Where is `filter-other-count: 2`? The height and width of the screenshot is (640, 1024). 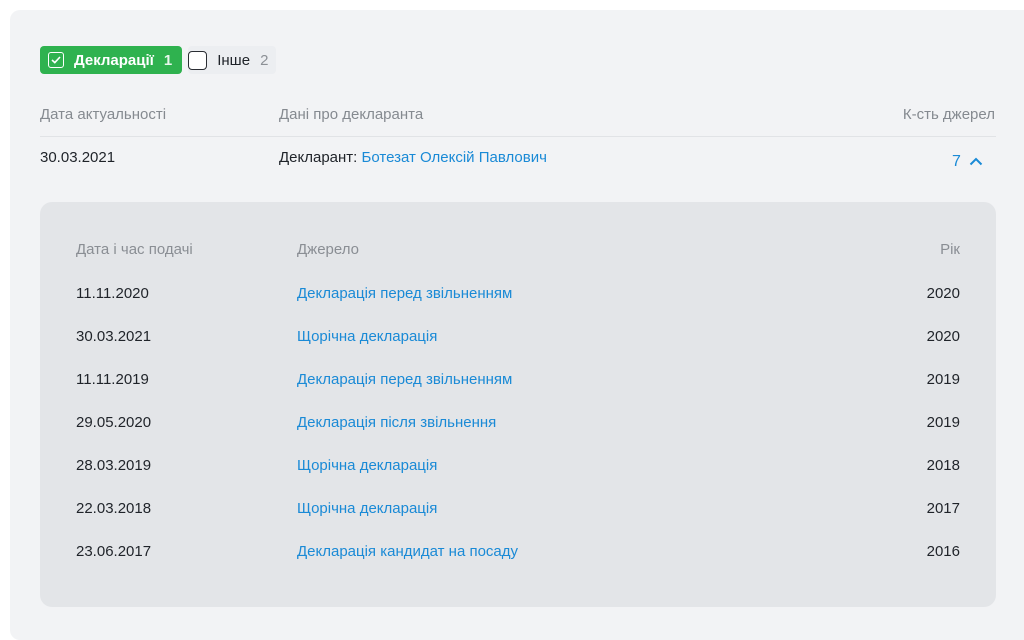 filter-other-count: 2 is located at coordinates (264, 60).